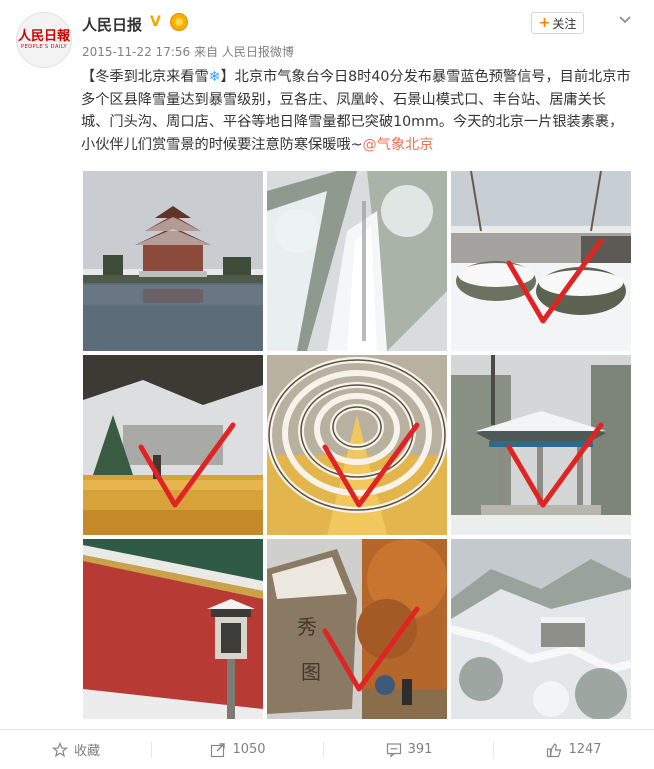 This screenshot has width=654, height=769. I want to click on comment-count: 391, so click(420, 749).